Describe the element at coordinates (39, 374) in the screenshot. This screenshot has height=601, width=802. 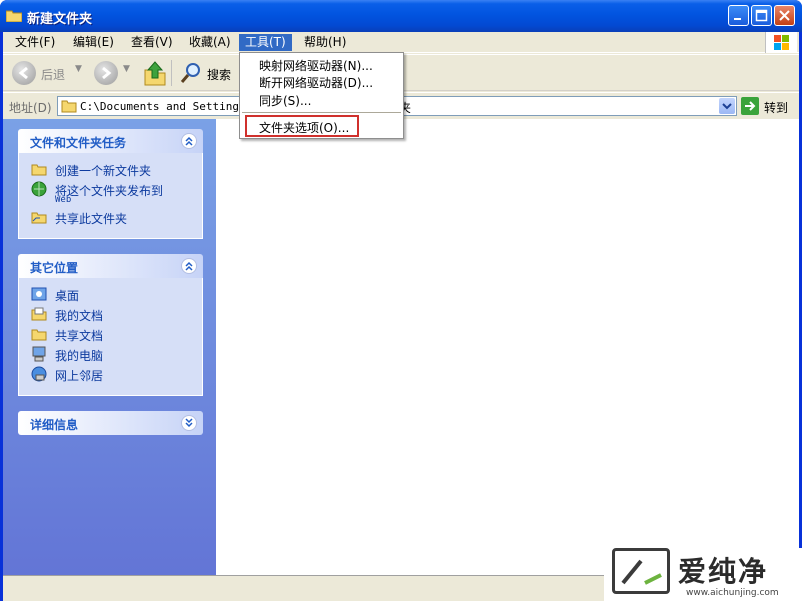
I see `network-icon` at that location.